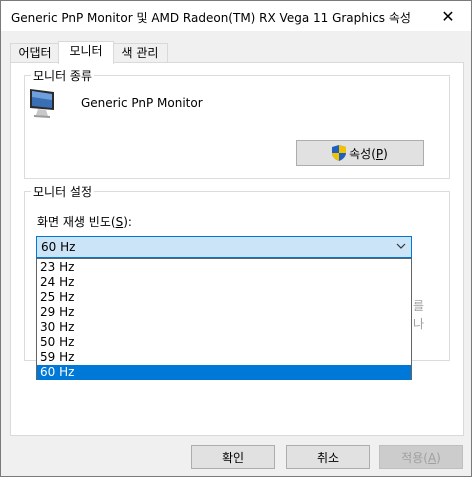 The height and width of the screenshot is (477, 472). Describe the element at coordinates (401, 246) in the screenshot. I see `chevron-down-icon` at that location.